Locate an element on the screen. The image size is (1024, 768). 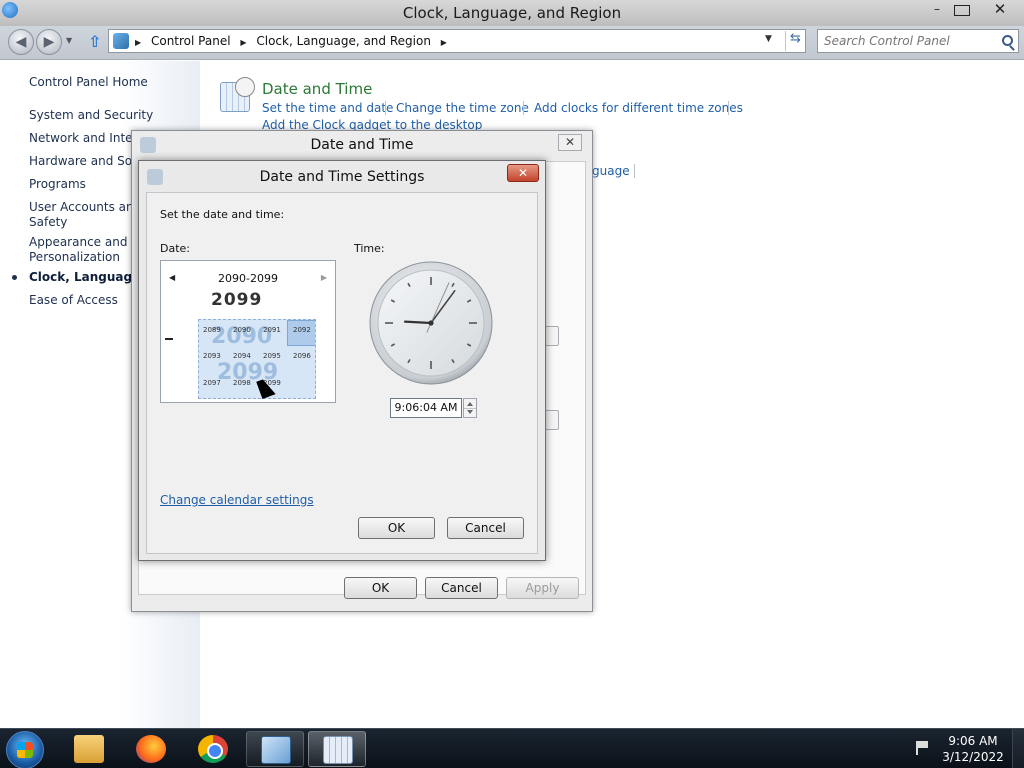
taskbar-chrome is located at coordinates (213, 749).